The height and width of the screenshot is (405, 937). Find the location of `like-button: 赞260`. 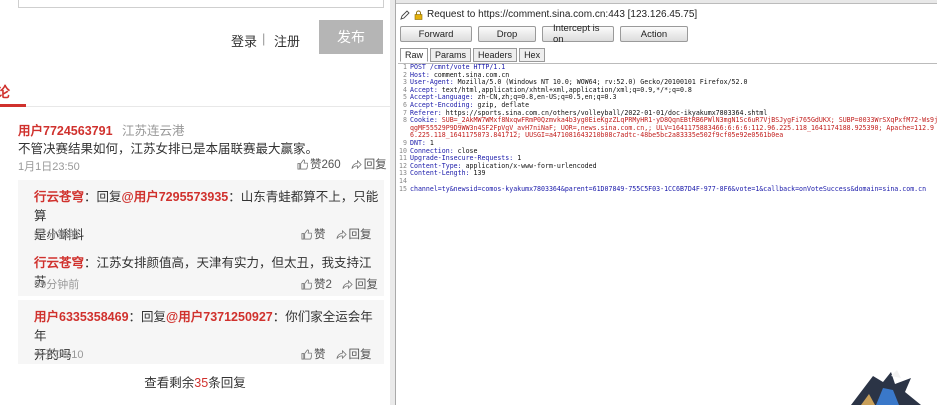

like-button: 赞260 is located at coordinates (319, 164).